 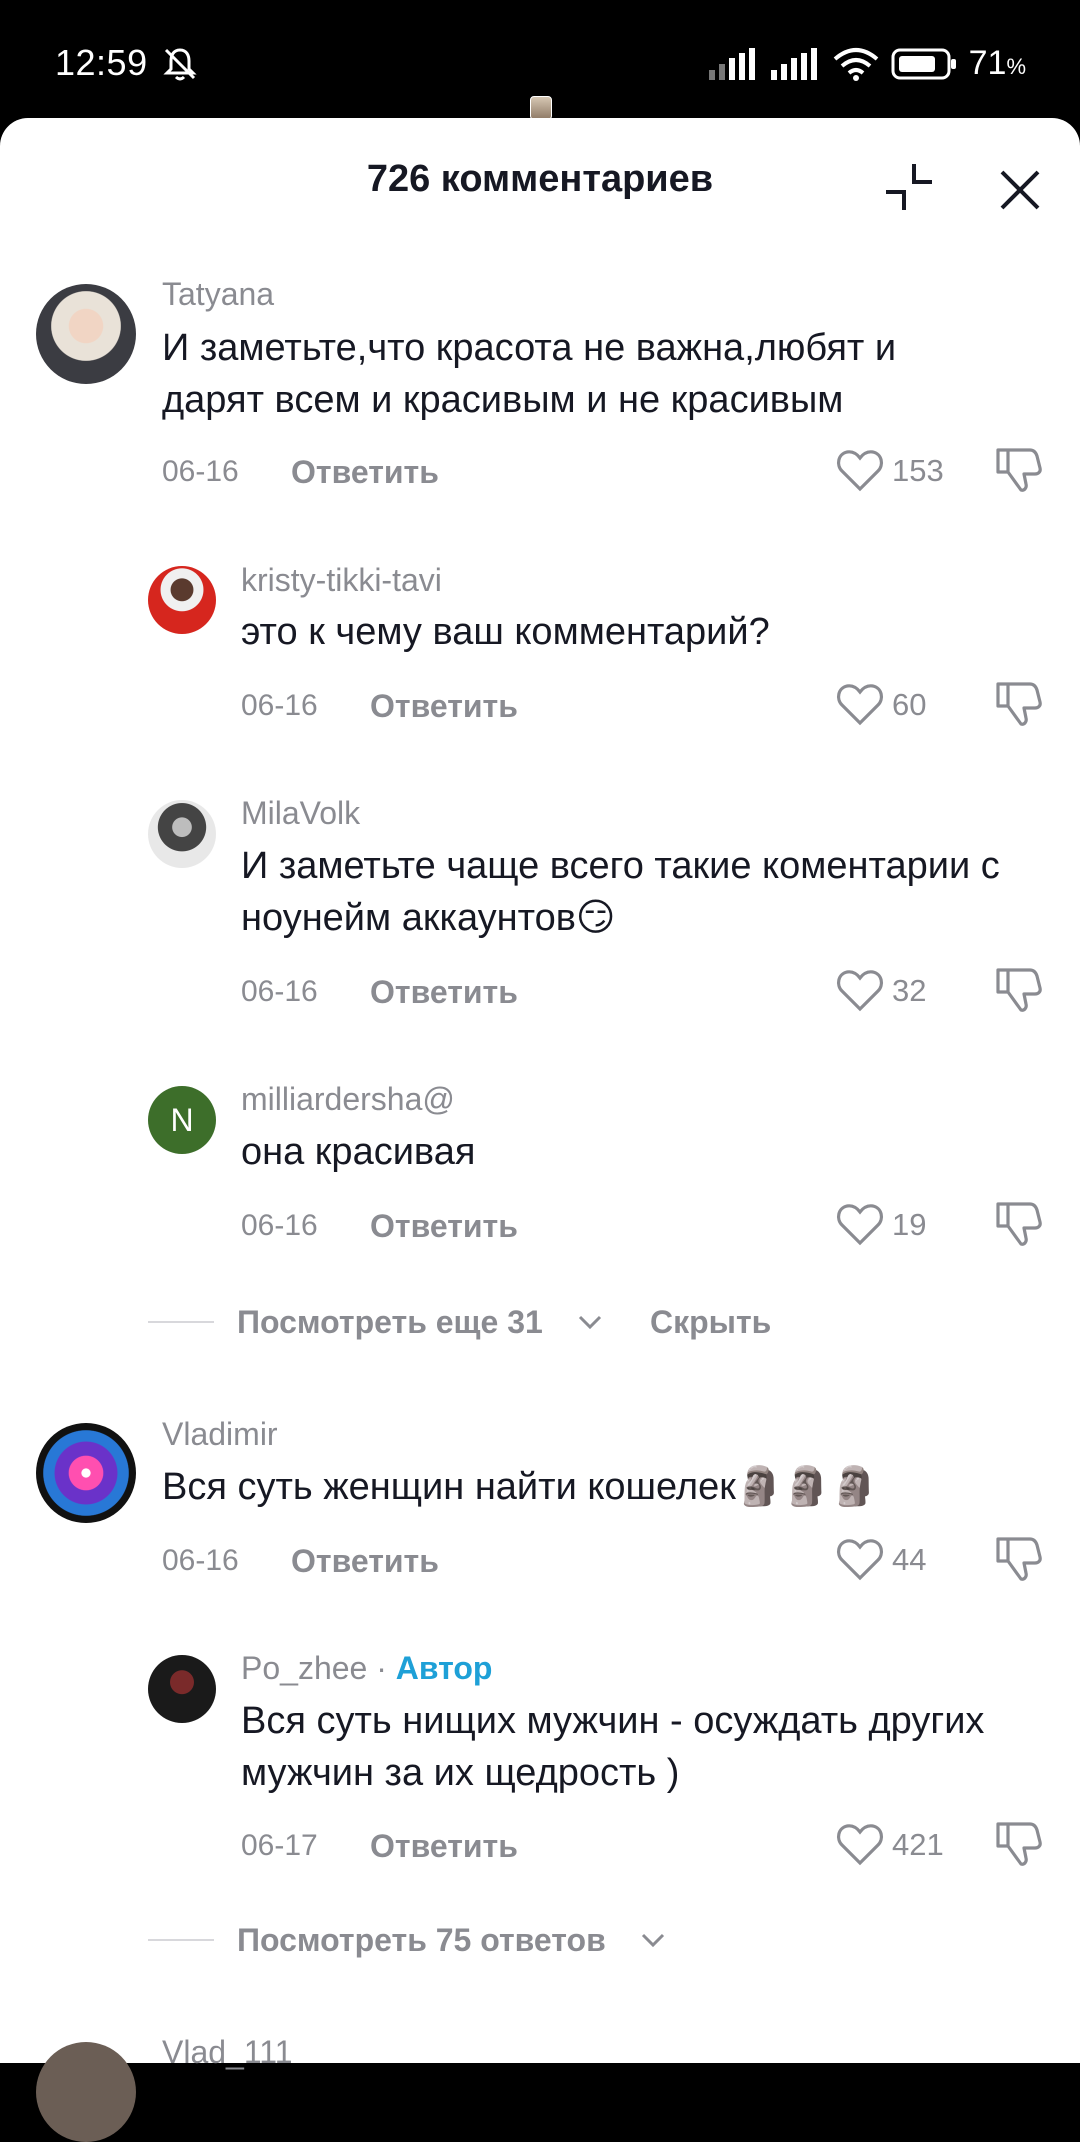 I want to click on comment-username: milliardersha@, so click(x=348, y=1099).